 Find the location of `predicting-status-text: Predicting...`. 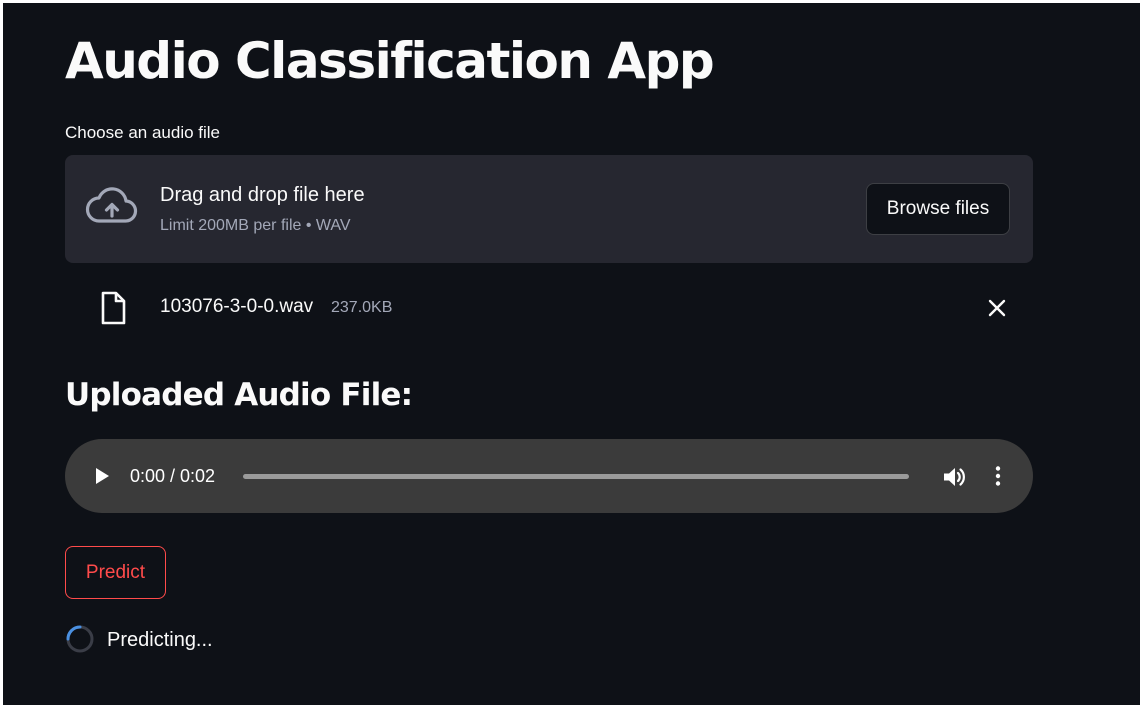

predicting-status-text: Predicting... is located at coordinates (160, 640).